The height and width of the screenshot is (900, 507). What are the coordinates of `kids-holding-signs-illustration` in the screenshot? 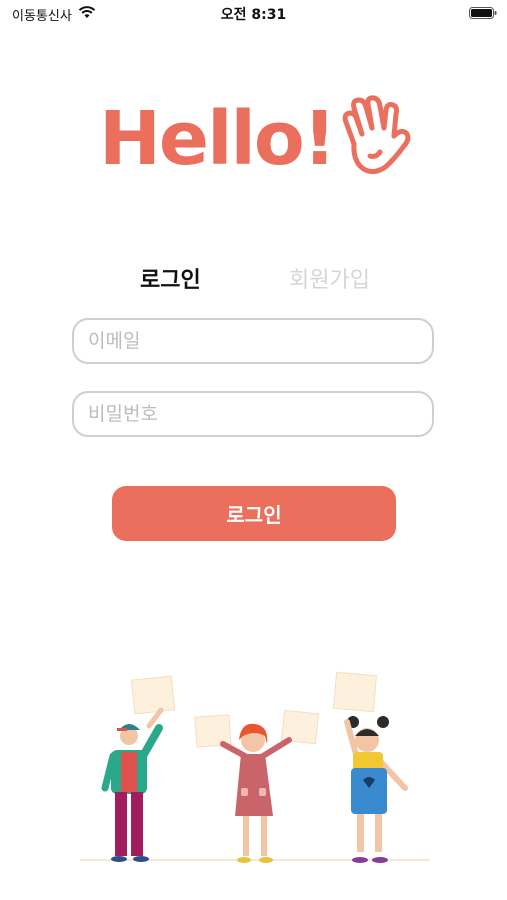 It's located at (255, 767).